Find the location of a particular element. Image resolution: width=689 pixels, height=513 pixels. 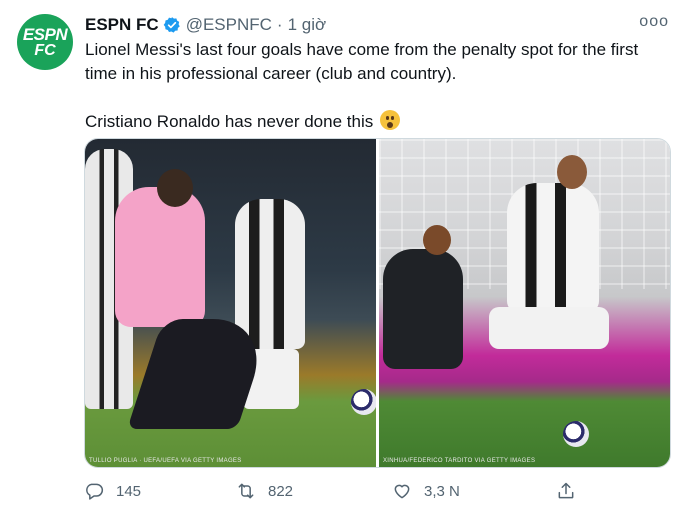

messi-head is located at coordinates (175, 188).